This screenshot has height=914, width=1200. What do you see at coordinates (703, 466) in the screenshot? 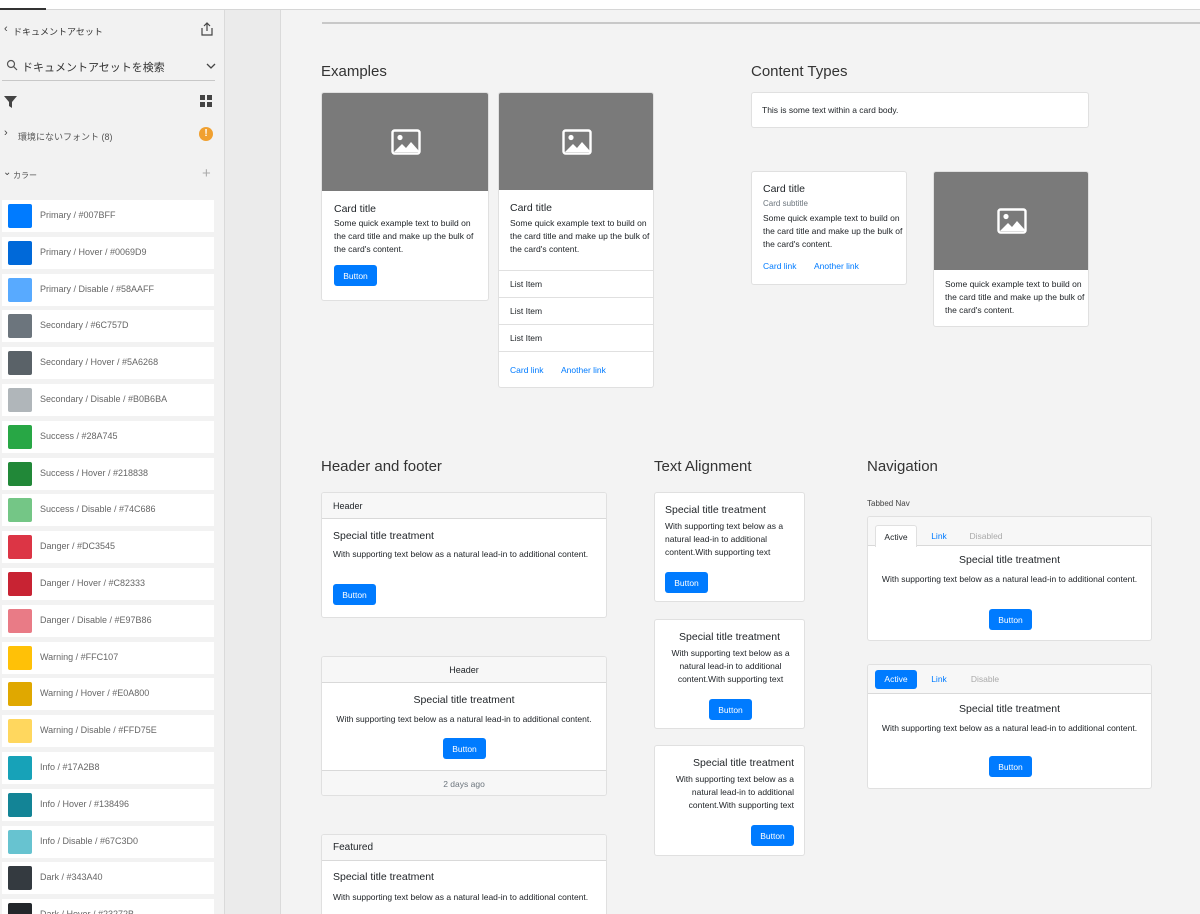
I see `text-alignment-section-title: Text Alignment` at bounding box center [703, 466].